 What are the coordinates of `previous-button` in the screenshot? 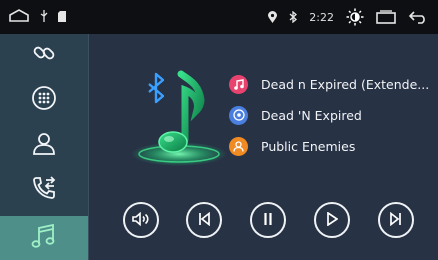 It's located at (204, 220).